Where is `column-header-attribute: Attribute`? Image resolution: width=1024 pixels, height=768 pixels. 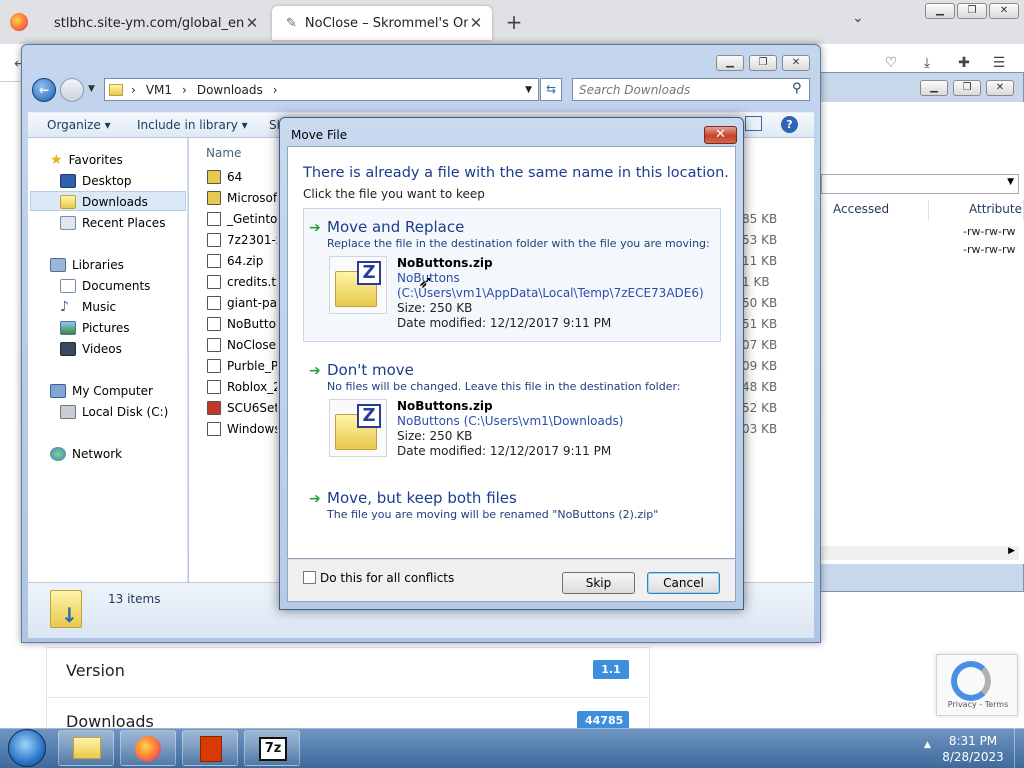 column-header-attribute: Attribute is located at coordinates (976, 210).